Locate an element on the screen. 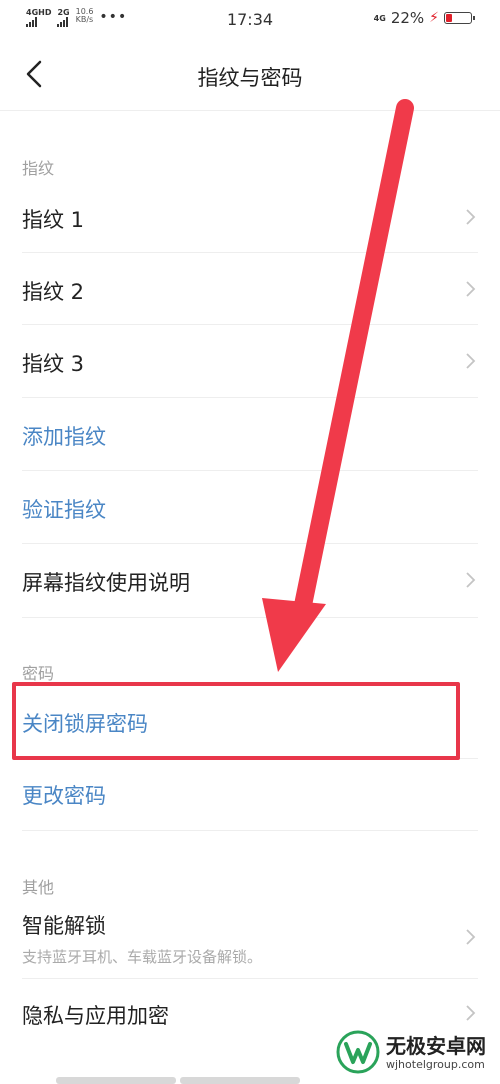  charging-bolt-icon: ⚡ is located at coordinates (434, 18).